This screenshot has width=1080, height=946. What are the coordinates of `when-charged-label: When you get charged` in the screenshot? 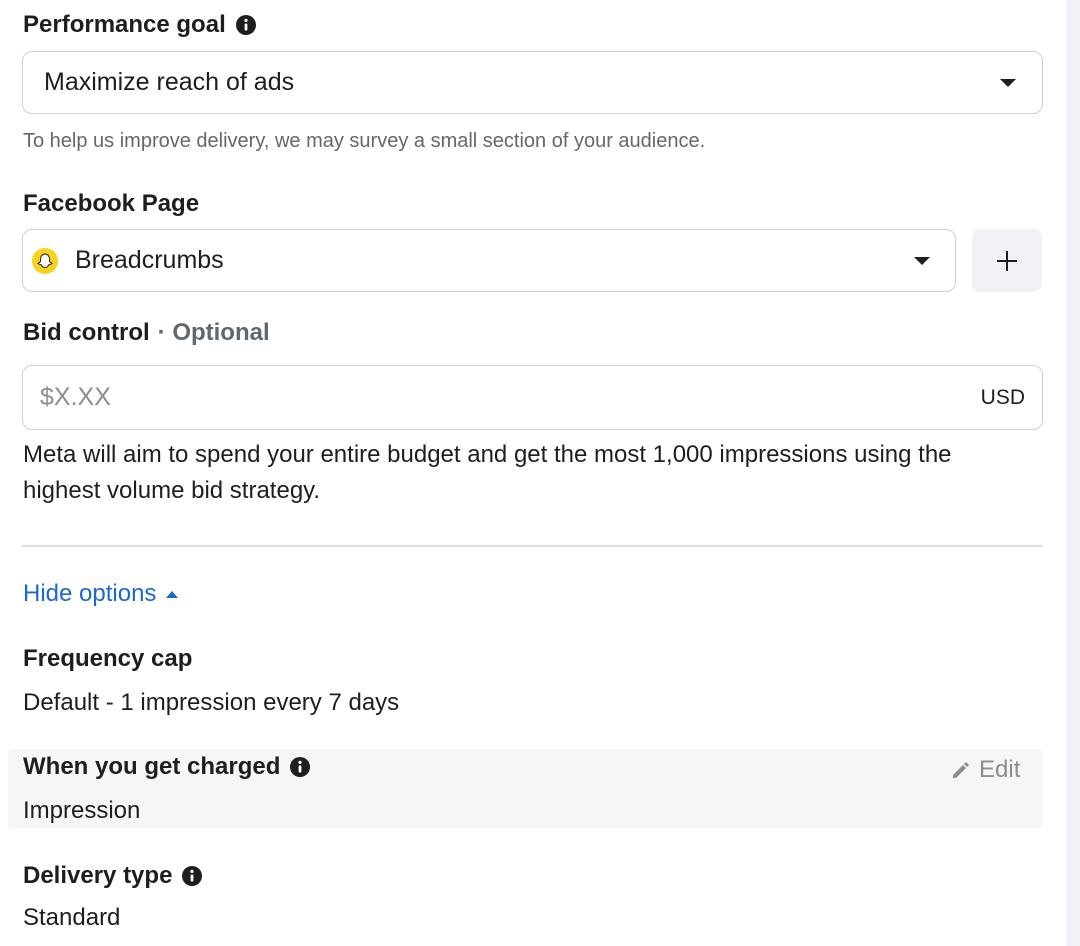 It's located at (167, 767).